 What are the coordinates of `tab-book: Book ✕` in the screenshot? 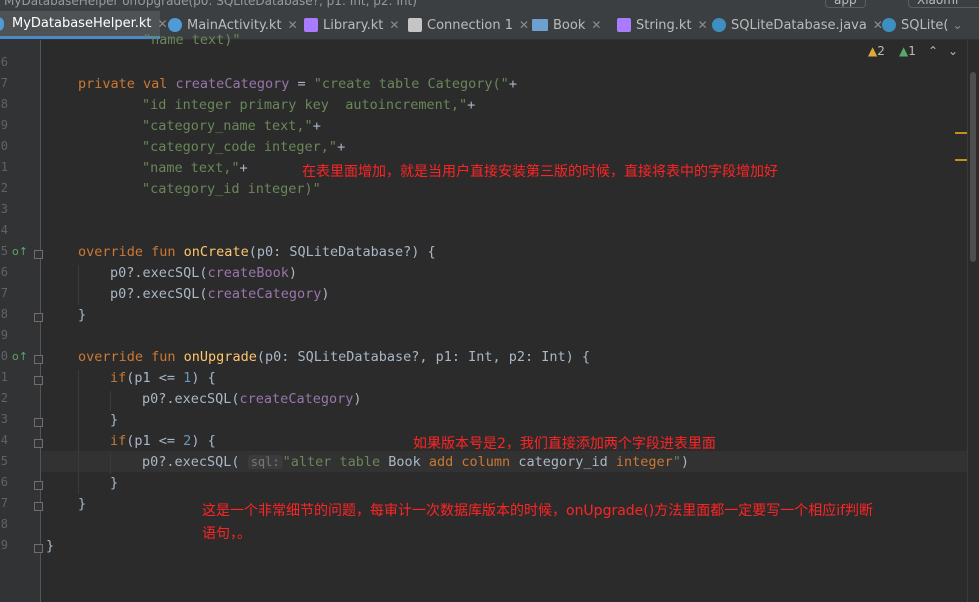 It's located at (572, 25).